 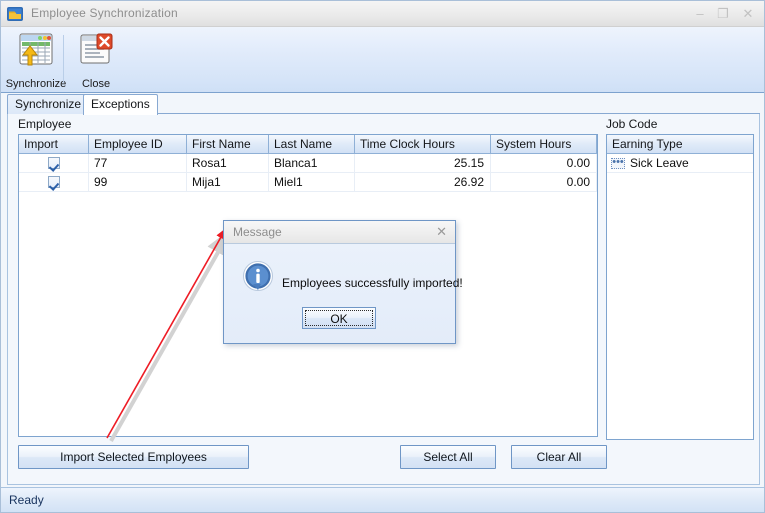 What do you see at coordinates (26, 500) in the screenshot?
I see `status-text: Ready` at bounding box center [26, 500].